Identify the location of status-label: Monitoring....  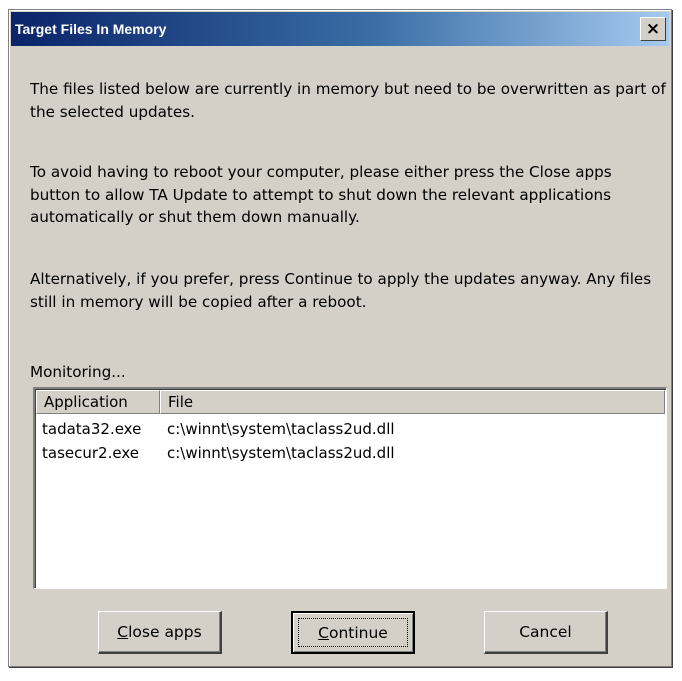
(78, 372).